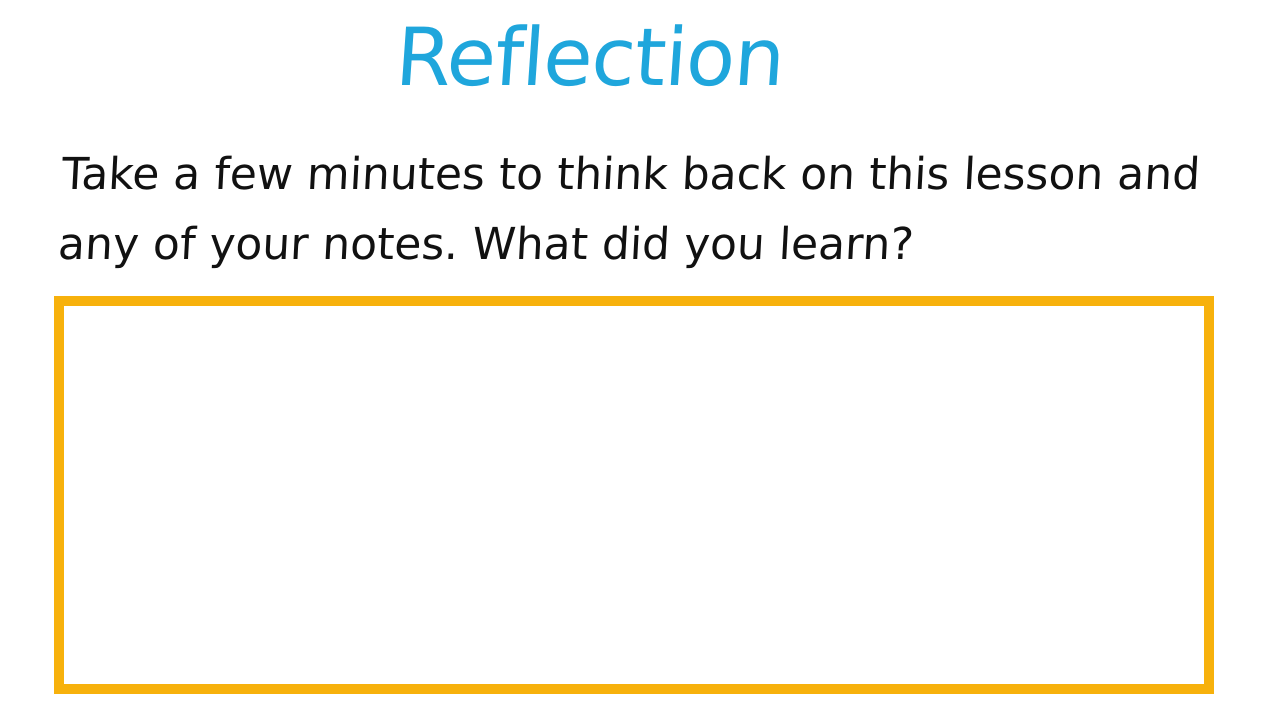 Image resolution: width=1266 pixels, height=728 pixels. What do you see at coordinates (590, 57) in the screenshot?
I see `page-title: Reflection` at bounding box center [590, 57].